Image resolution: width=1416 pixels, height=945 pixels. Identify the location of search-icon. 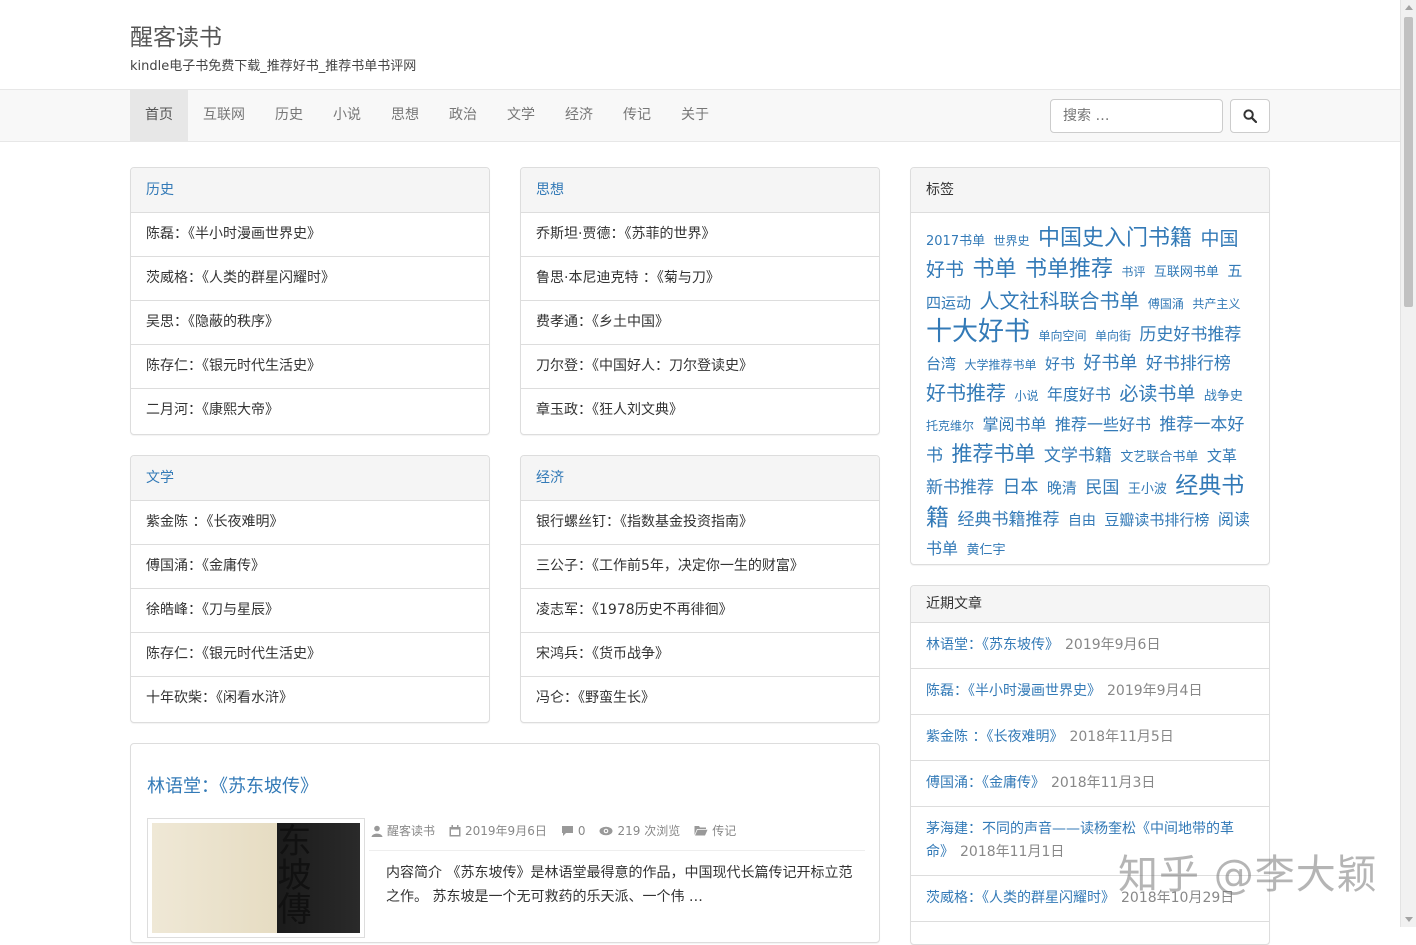
(1250, 116).